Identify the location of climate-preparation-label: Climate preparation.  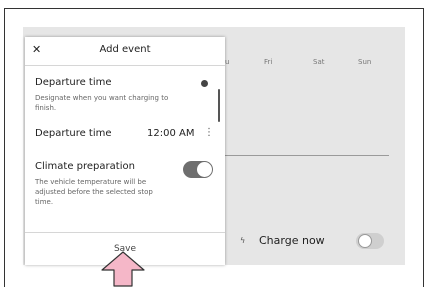
(85, 166).